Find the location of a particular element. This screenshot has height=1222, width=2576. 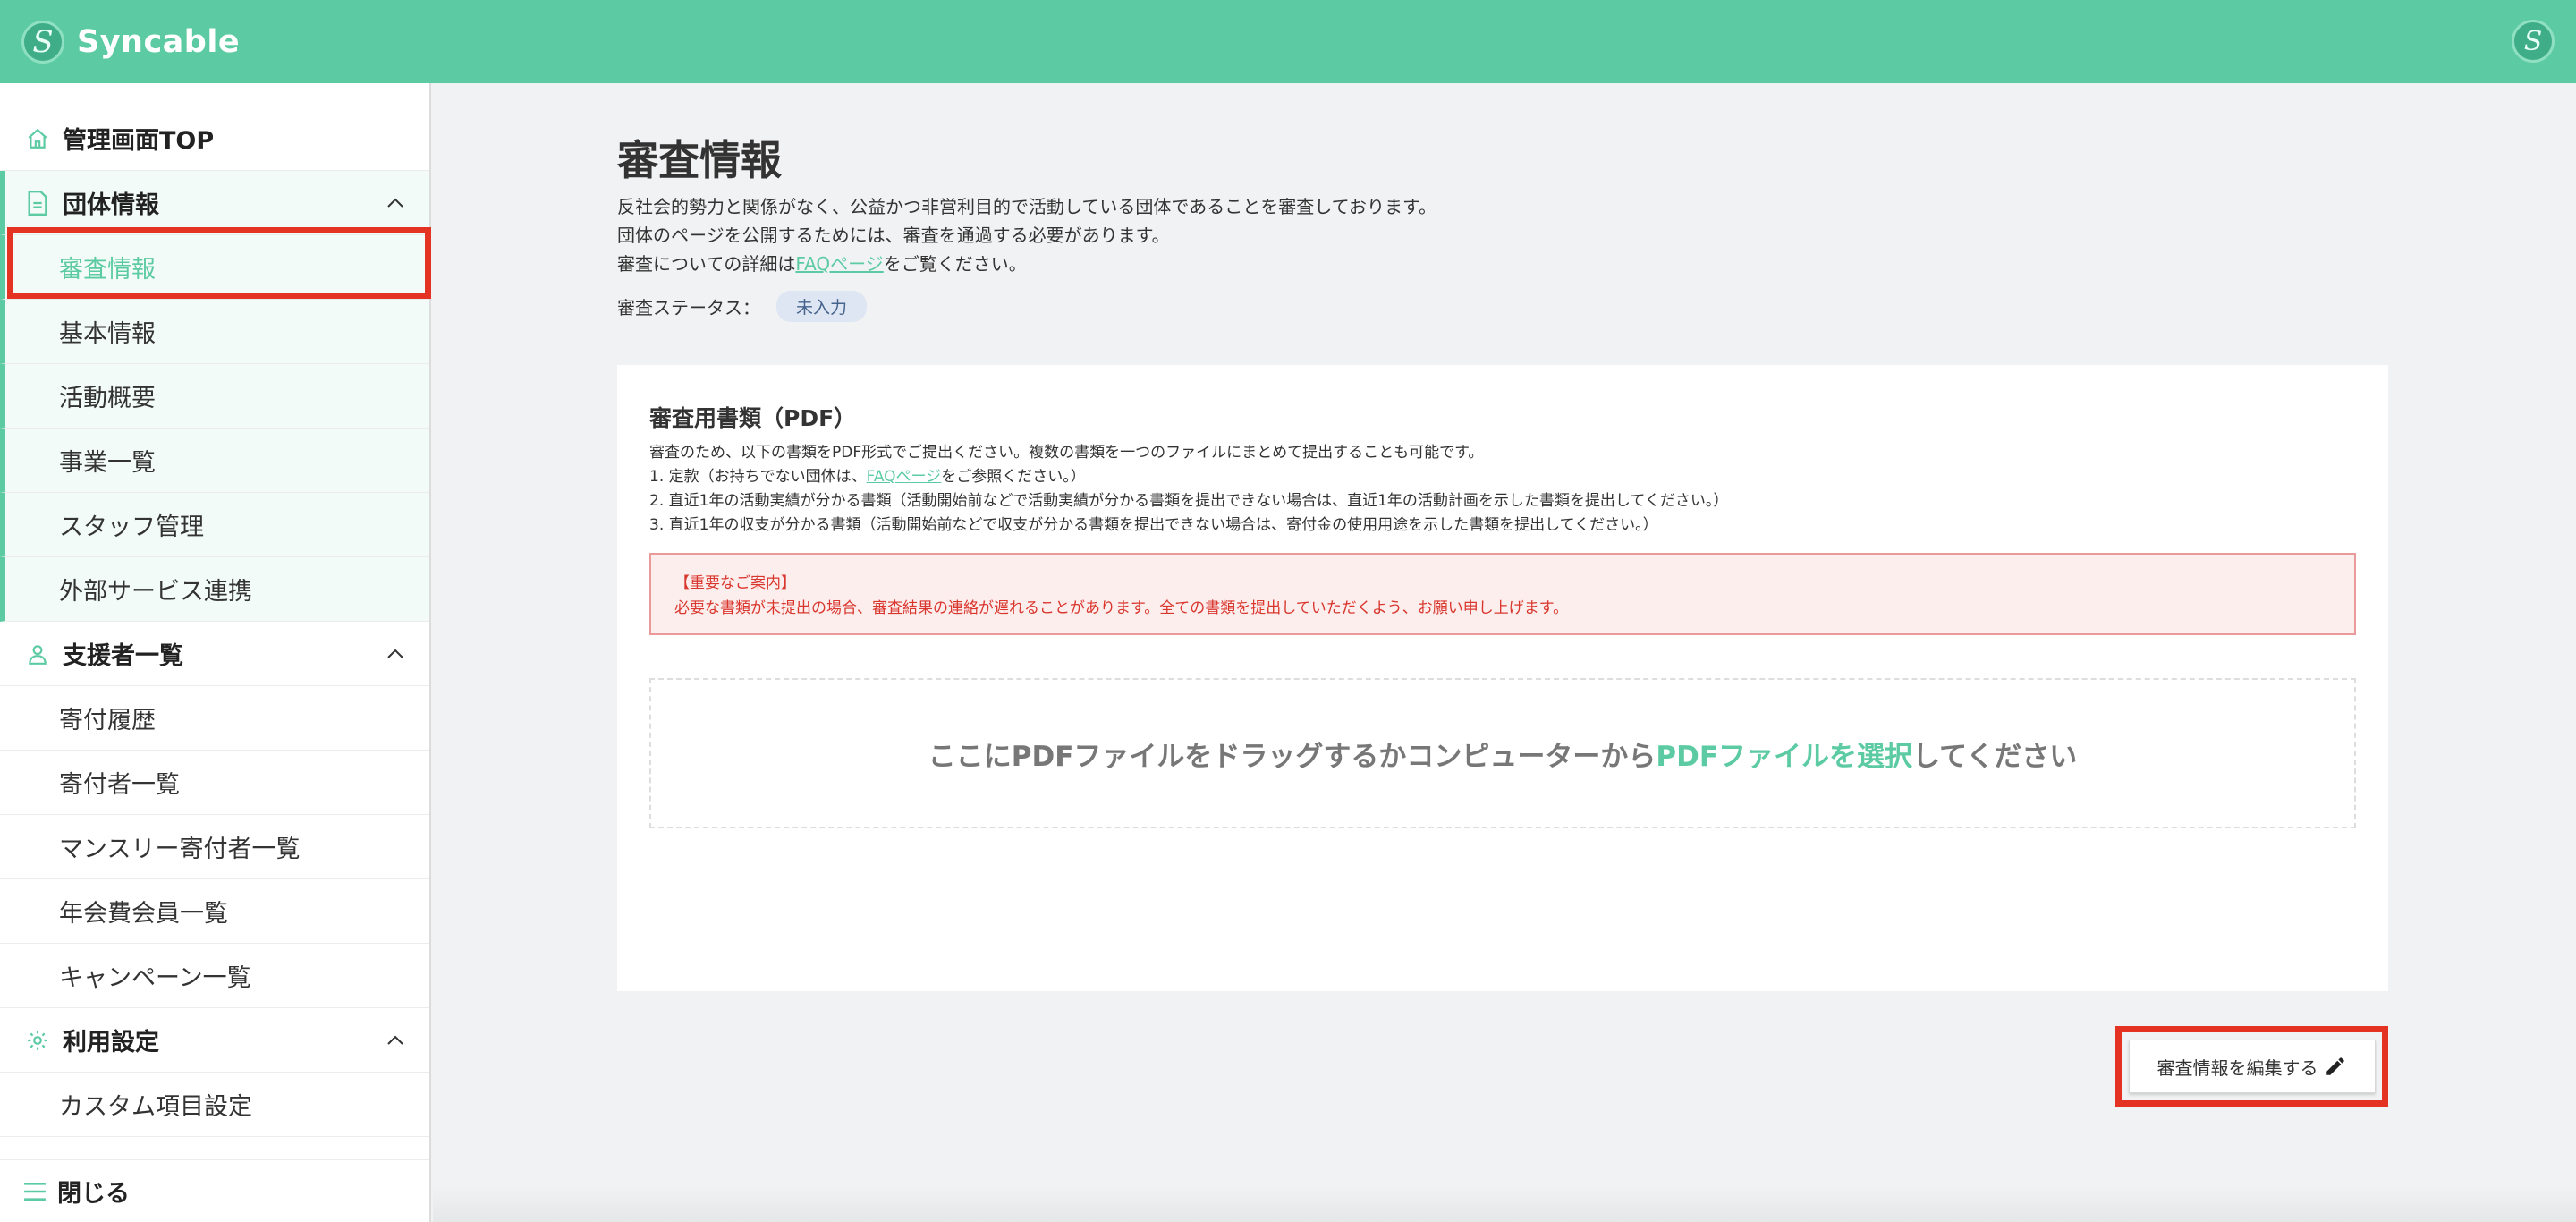

card-title: 審査用書類（PDF） is located at coordinates (753, 418).